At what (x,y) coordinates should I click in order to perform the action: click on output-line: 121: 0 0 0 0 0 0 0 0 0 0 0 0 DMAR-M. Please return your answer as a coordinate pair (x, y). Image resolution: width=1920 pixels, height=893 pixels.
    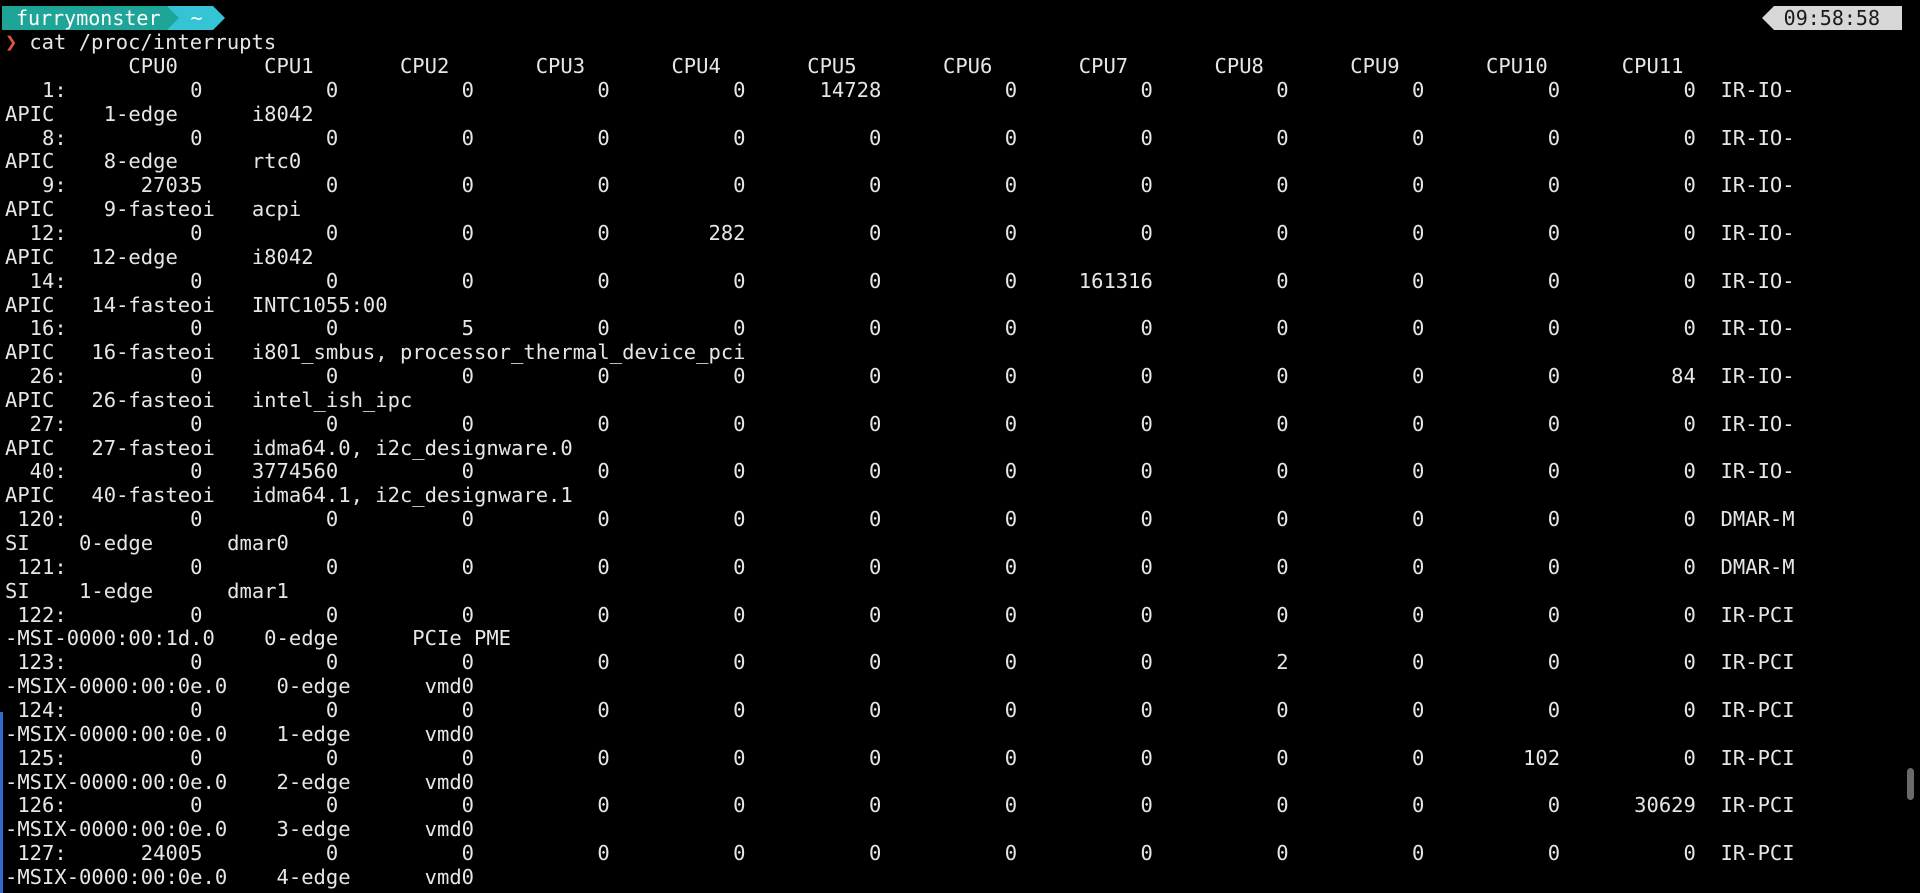
    Looking at the image, I should click on (900, 566).